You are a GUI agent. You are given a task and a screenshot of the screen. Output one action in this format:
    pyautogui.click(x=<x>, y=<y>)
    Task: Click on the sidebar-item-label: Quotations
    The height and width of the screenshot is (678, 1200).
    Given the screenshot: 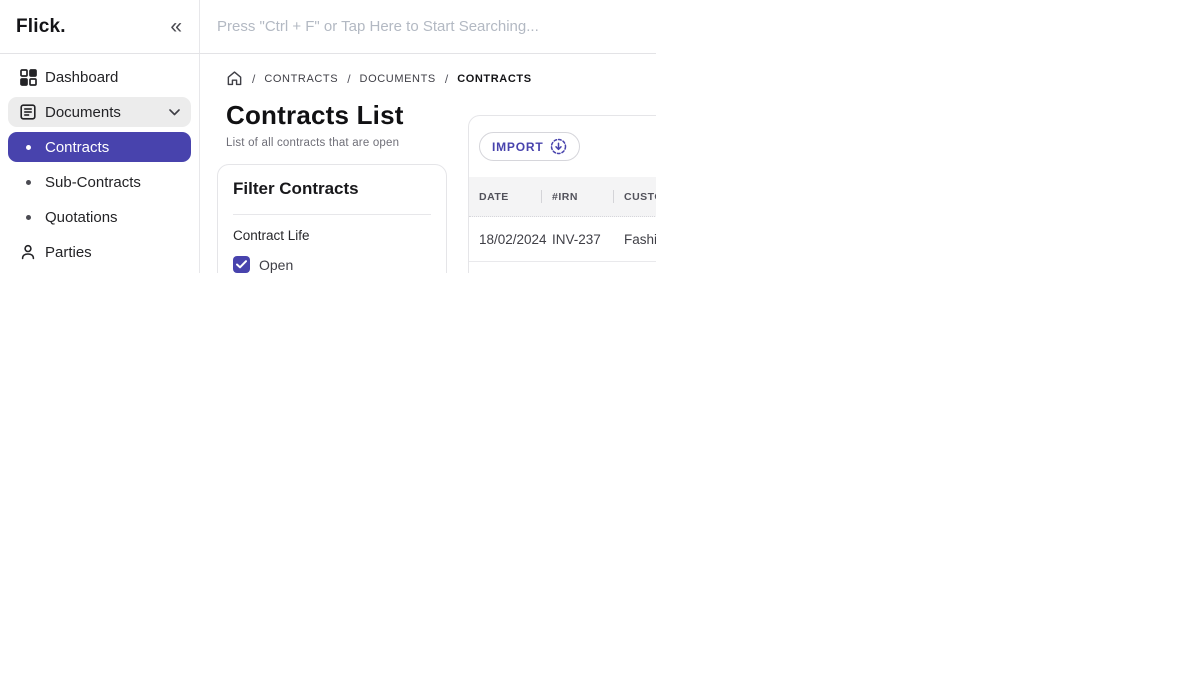 What is the action you would take?
    pyautogui.click(x=81, y=217)
    